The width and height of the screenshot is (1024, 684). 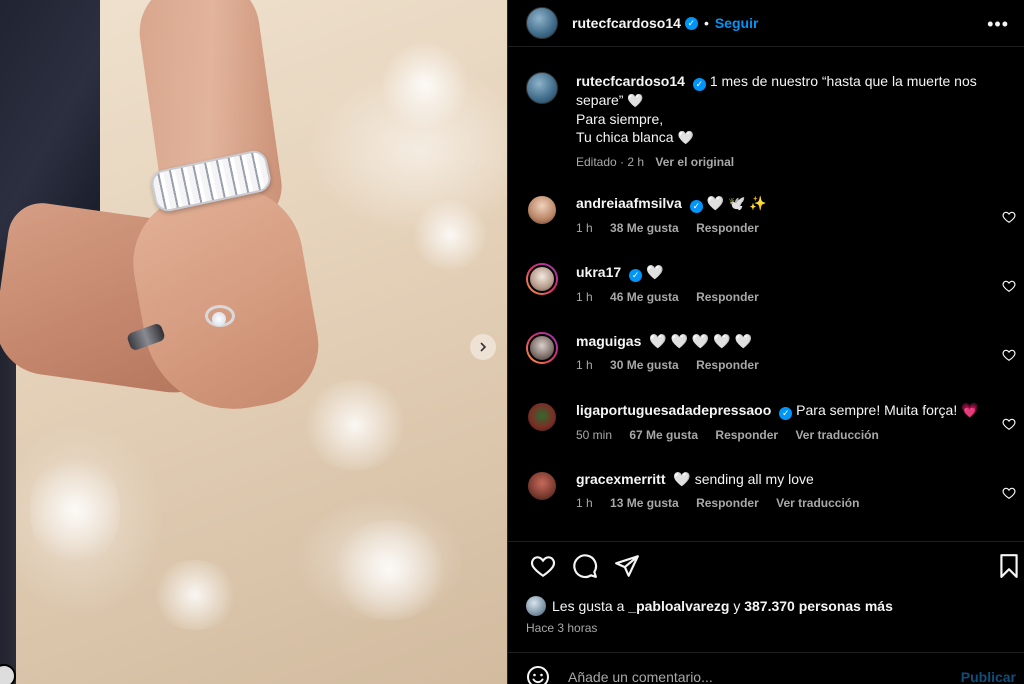 What do you see at coordinates (766, 541) in the screenshot?
I see `actions-divider` at bounding box center [766, 541].